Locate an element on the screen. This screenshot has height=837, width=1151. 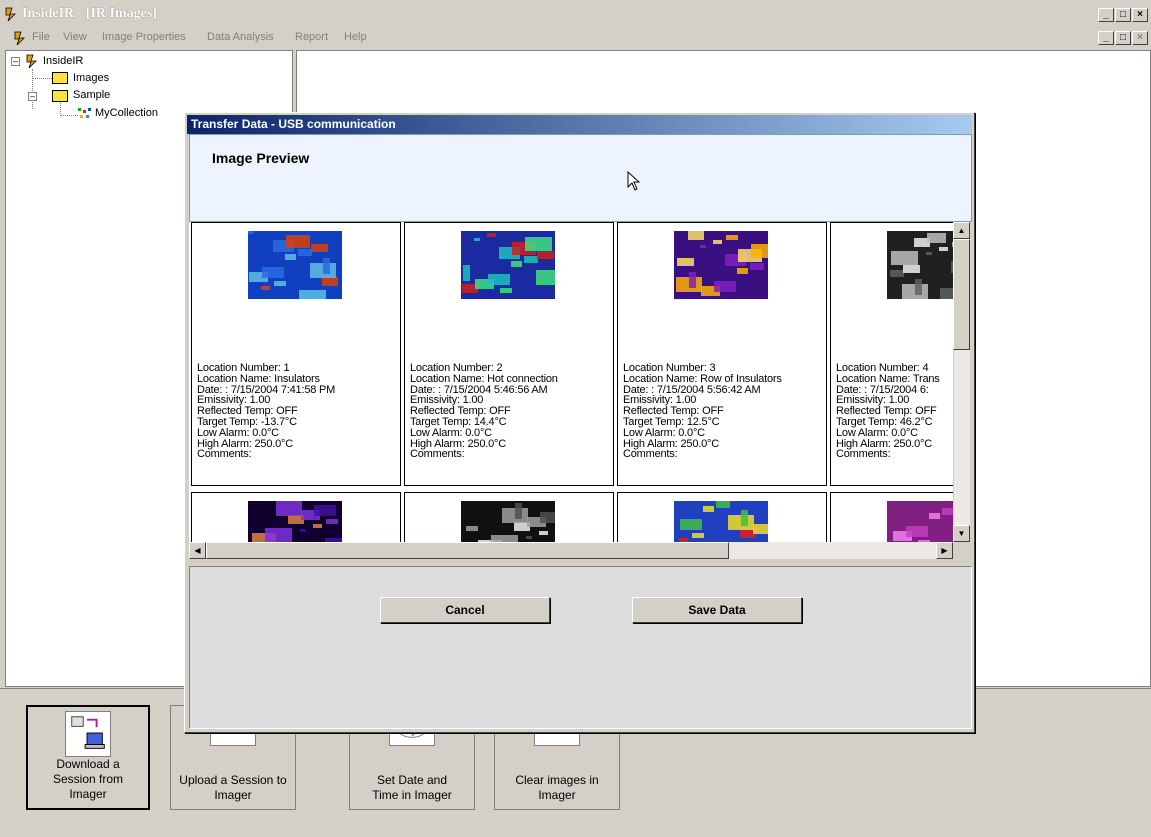
upload-session-label: Upload a Session to Imager is located at coordinates (233, 787).